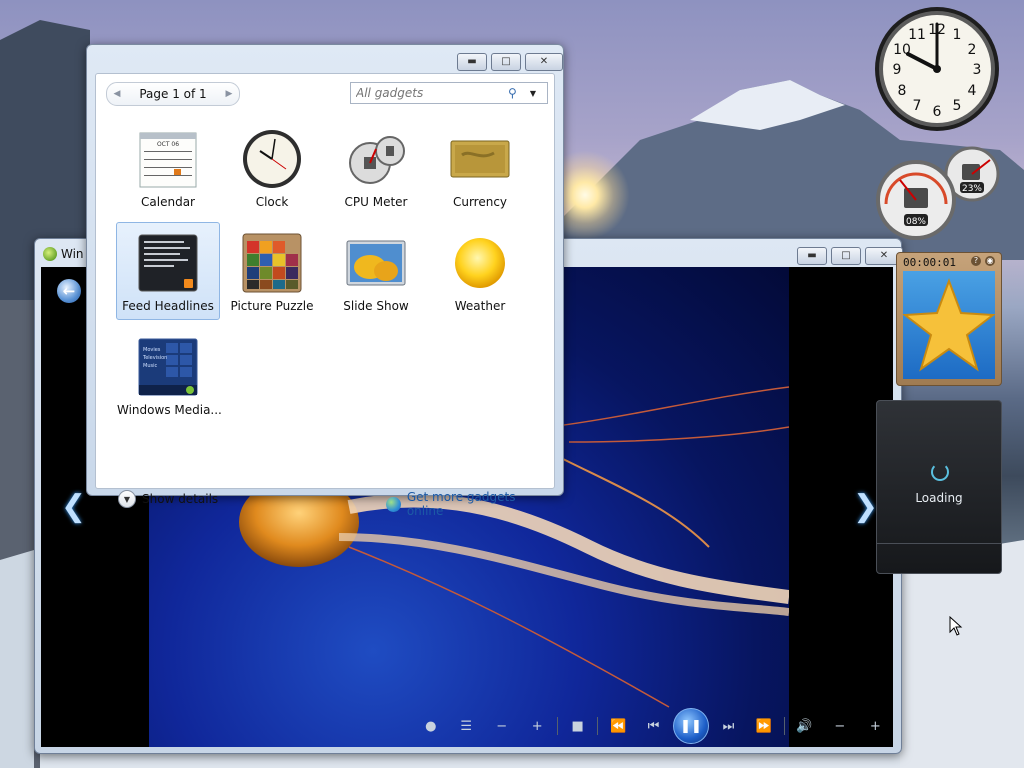 The width and height of the screenshot is (1024, 768). Describe the element at coordinates (480, 159) in the screenshot. I see `currency-icon` at that location.